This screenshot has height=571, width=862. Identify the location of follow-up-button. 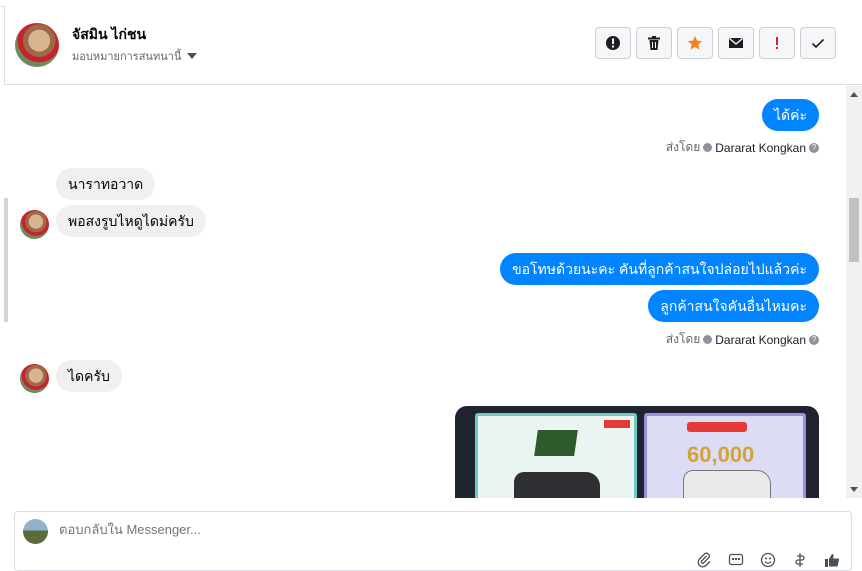
(777, 43).